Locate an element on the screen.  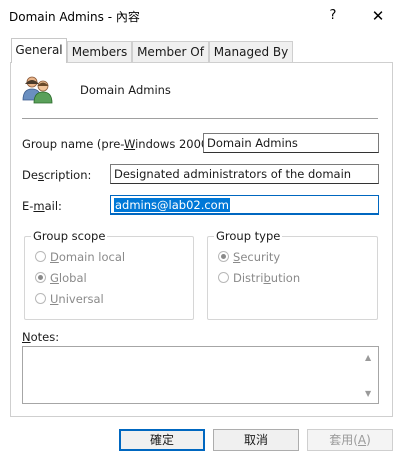
tab-general: General is located at coordinates (39, 50).